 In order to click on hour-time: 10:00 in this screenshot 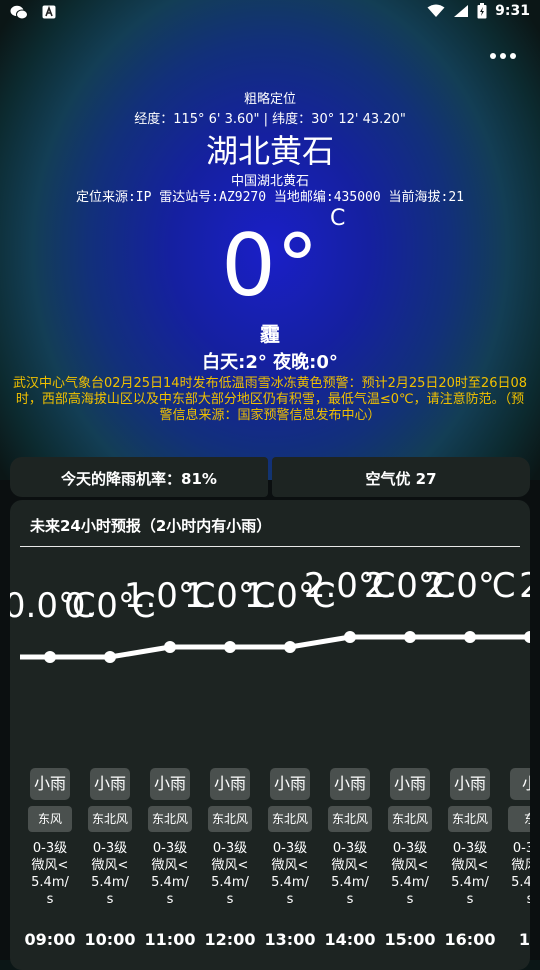, I will do `click(110, 939)`.